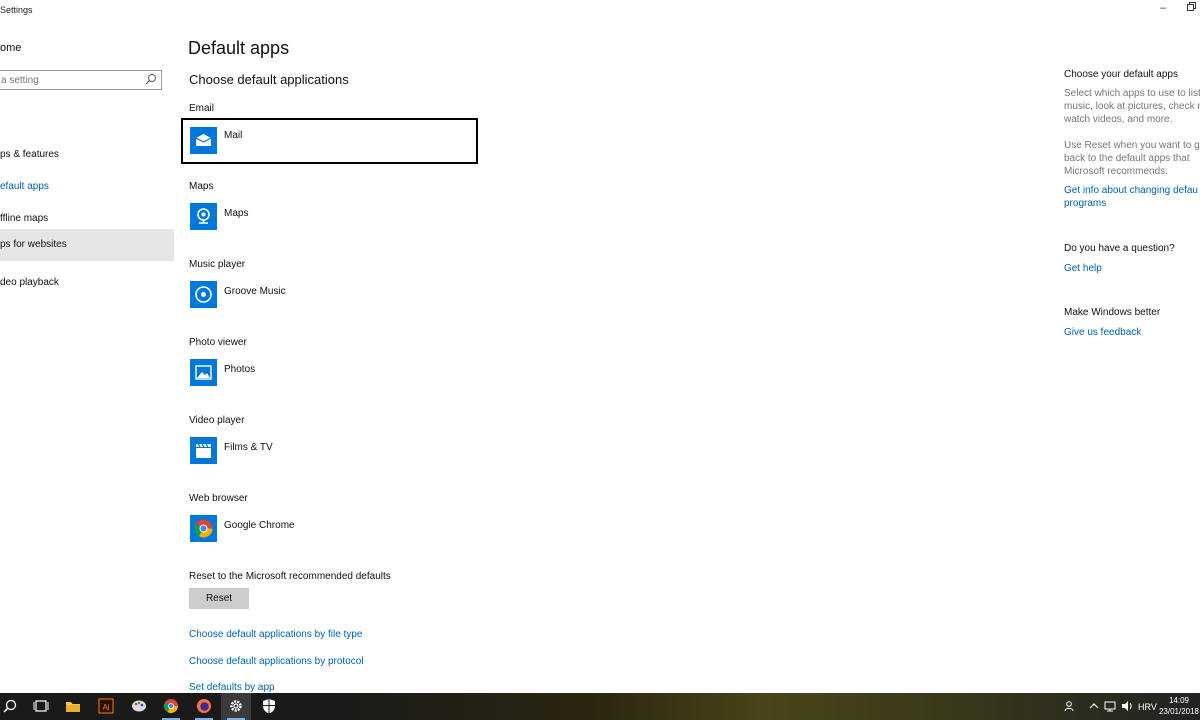 The width and height of the screenshot is (1200, 720). What do you see at coordinates (255, 291) in the screenshot?
I see `app-name: Groove Music` at bounding box center [255, 291].